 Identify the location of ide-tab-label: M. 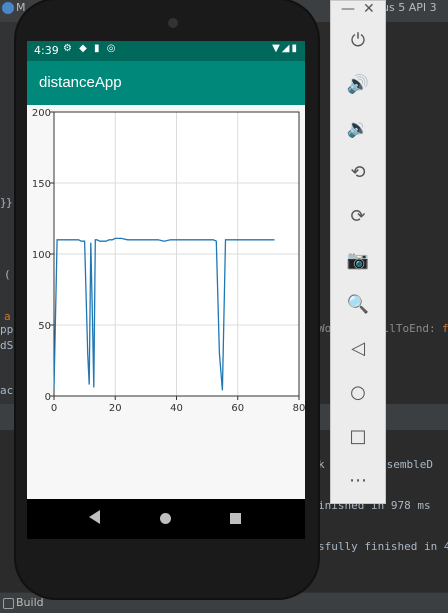
(21, 7).